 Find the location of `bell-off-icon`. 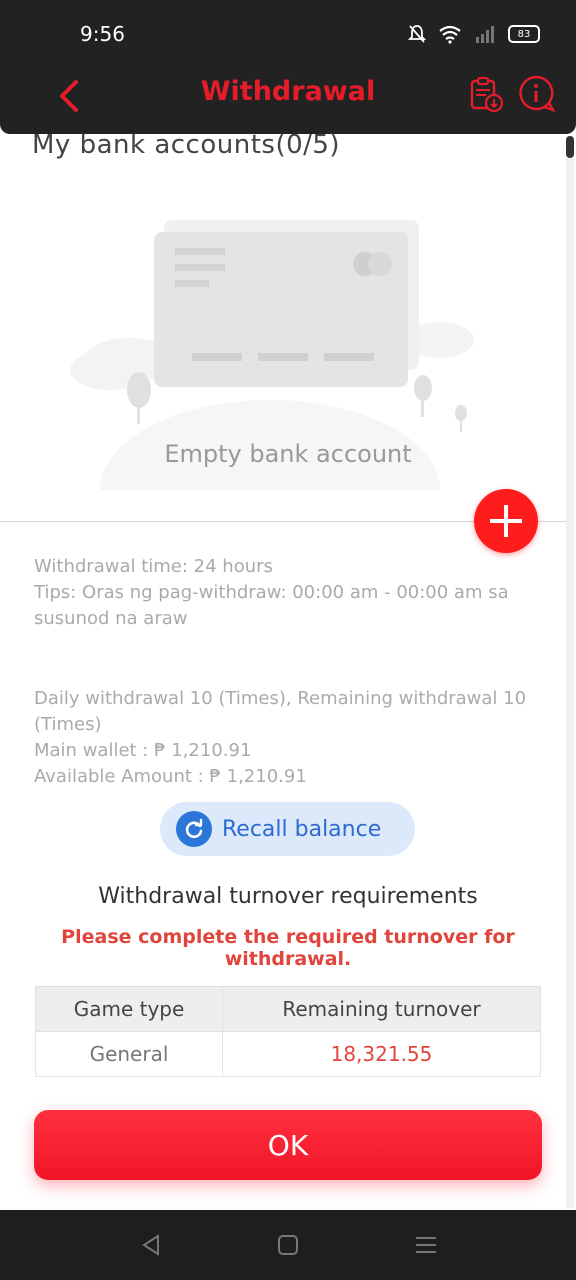

bell-off-icon is located at coordinates (417, 34).